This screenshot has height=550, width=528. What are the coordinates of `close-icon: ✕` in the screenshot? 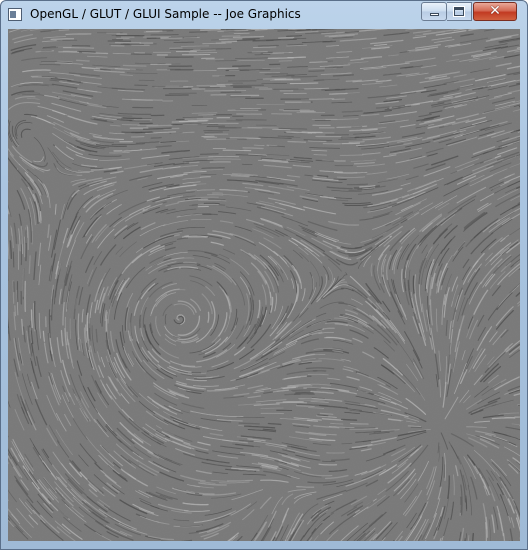 It's located at (495, 11).